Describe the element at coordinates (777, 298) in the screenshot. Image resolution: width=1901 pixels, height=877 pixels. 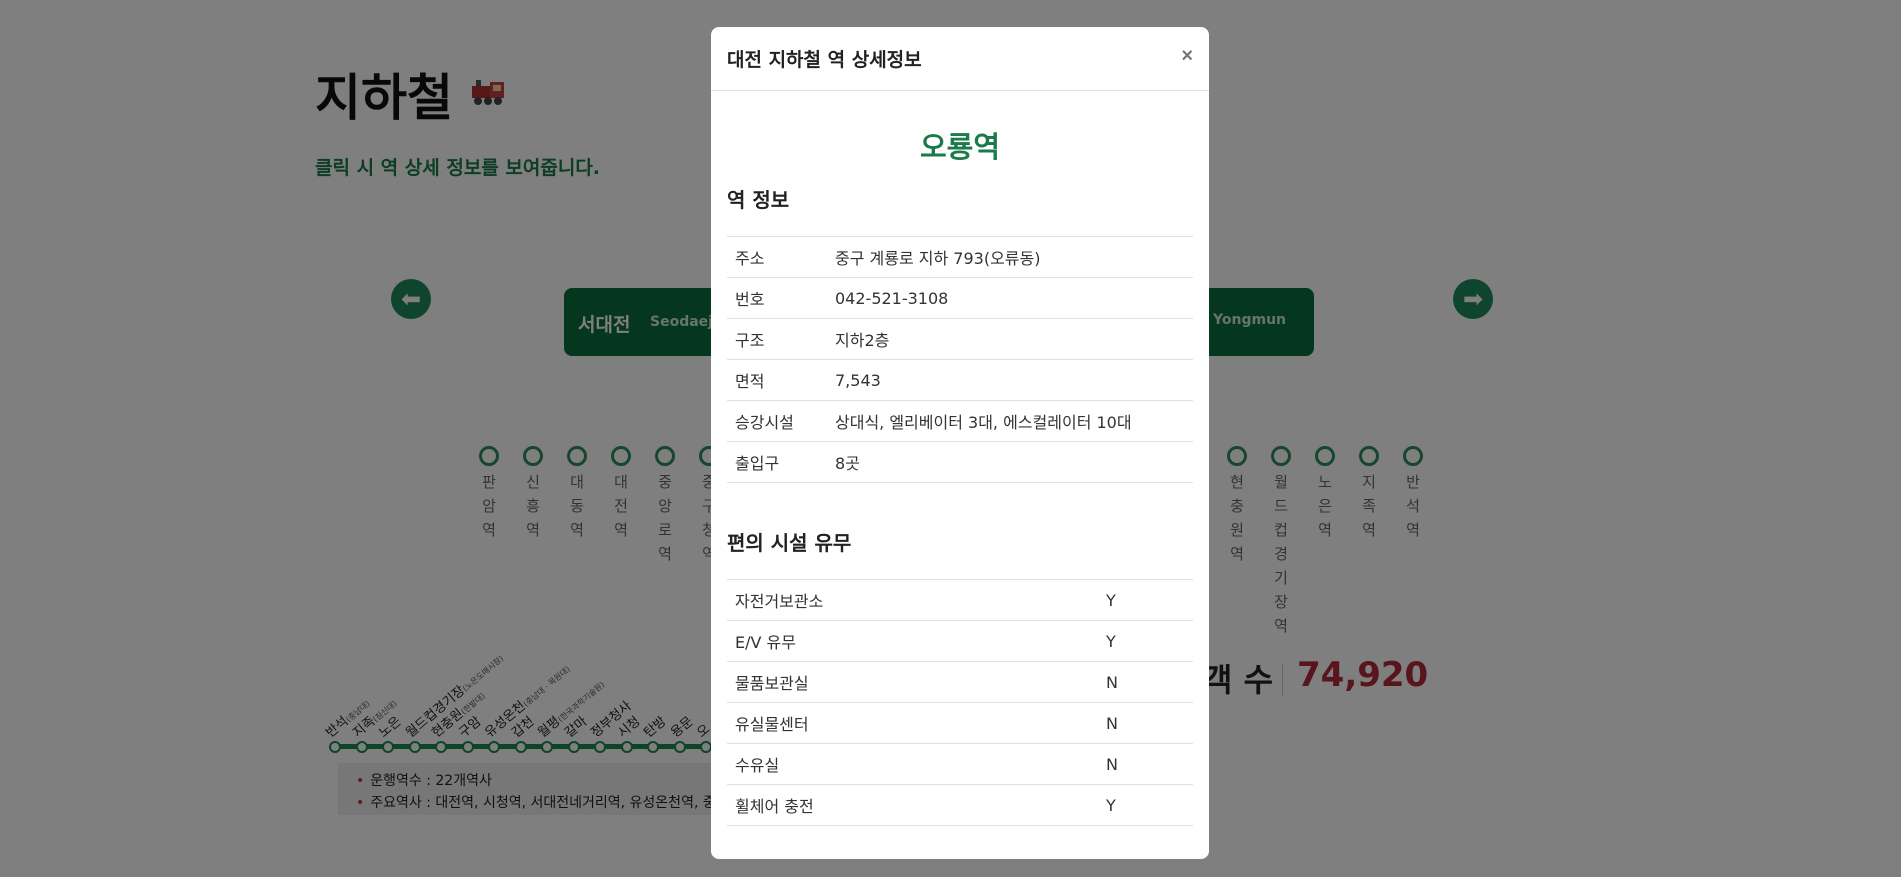
I see `row-label: 번호` at that location.